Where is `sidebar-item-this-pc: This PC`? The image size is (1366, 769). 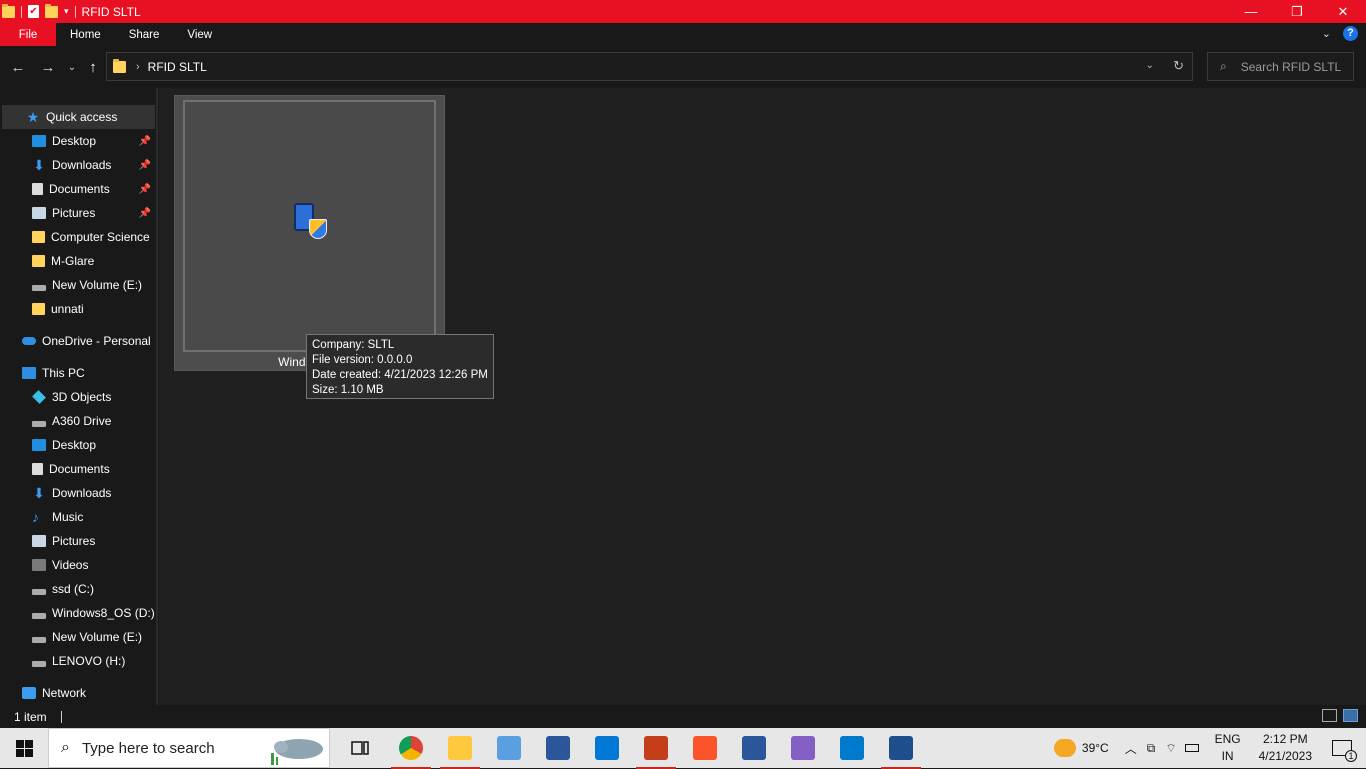
sidebar-item-this-pc: This PC is located at coordinates (53, 373).